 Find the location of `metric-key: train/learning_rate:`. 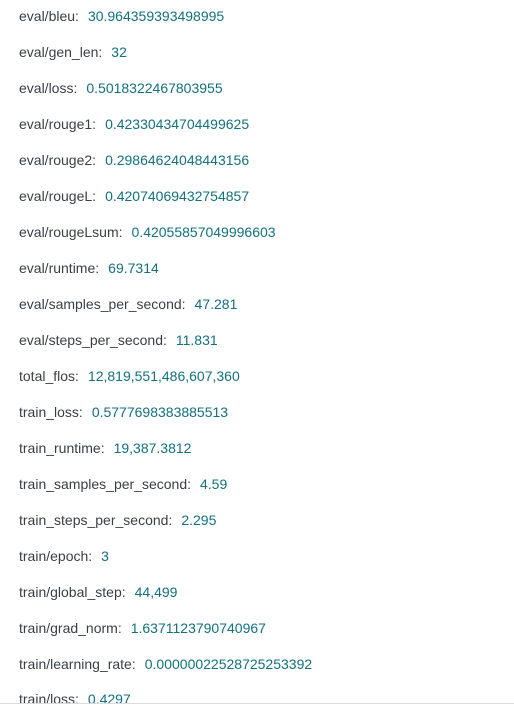

metric-key: train/learning_rate: is located at coordinates (77, 664).